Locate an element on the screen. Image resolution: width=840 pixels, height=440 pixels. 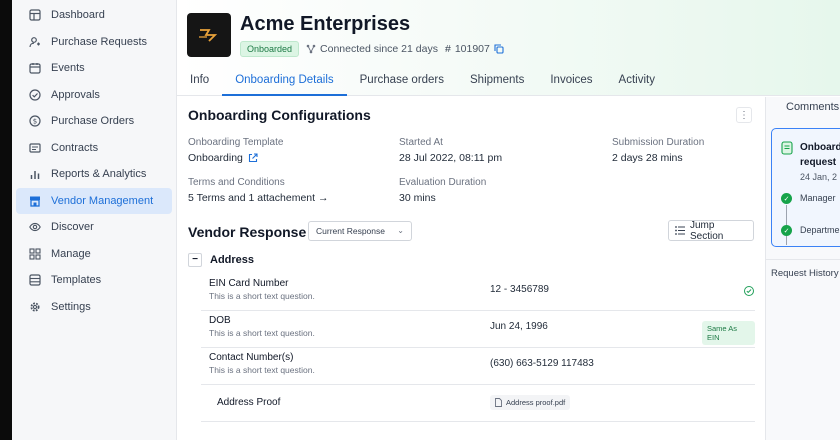
template-value-wrap: Onboarding is located at coordinates (223, 158).